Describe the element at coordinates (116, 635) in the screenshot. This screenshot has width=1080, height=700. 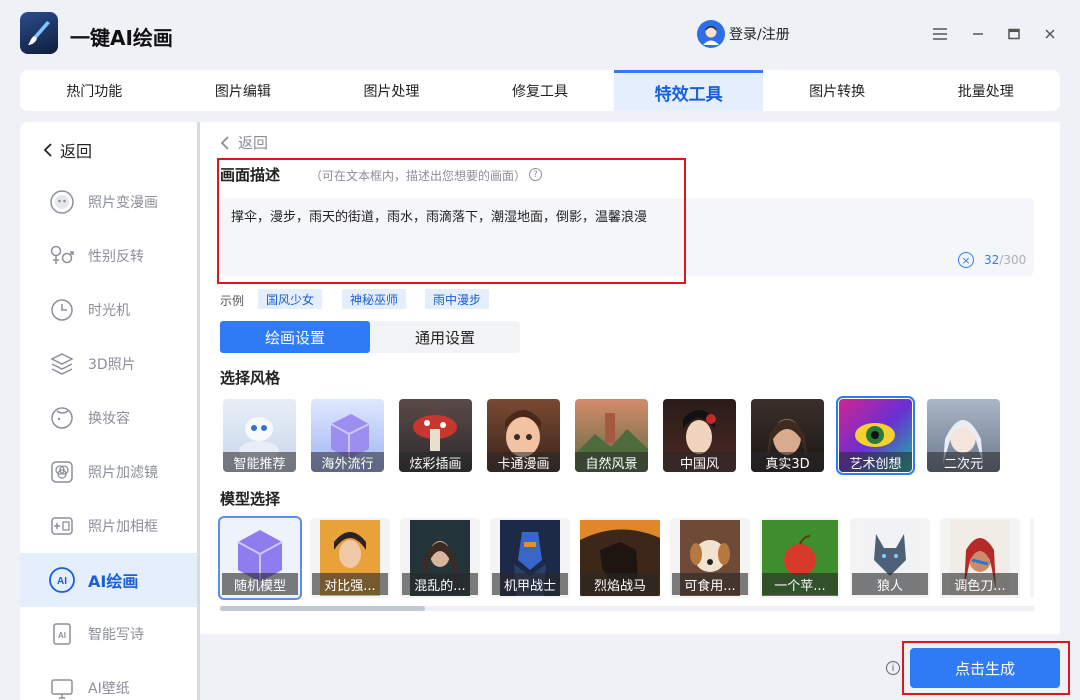
I see `sidebar-item-label: 智能写诗` at that location.